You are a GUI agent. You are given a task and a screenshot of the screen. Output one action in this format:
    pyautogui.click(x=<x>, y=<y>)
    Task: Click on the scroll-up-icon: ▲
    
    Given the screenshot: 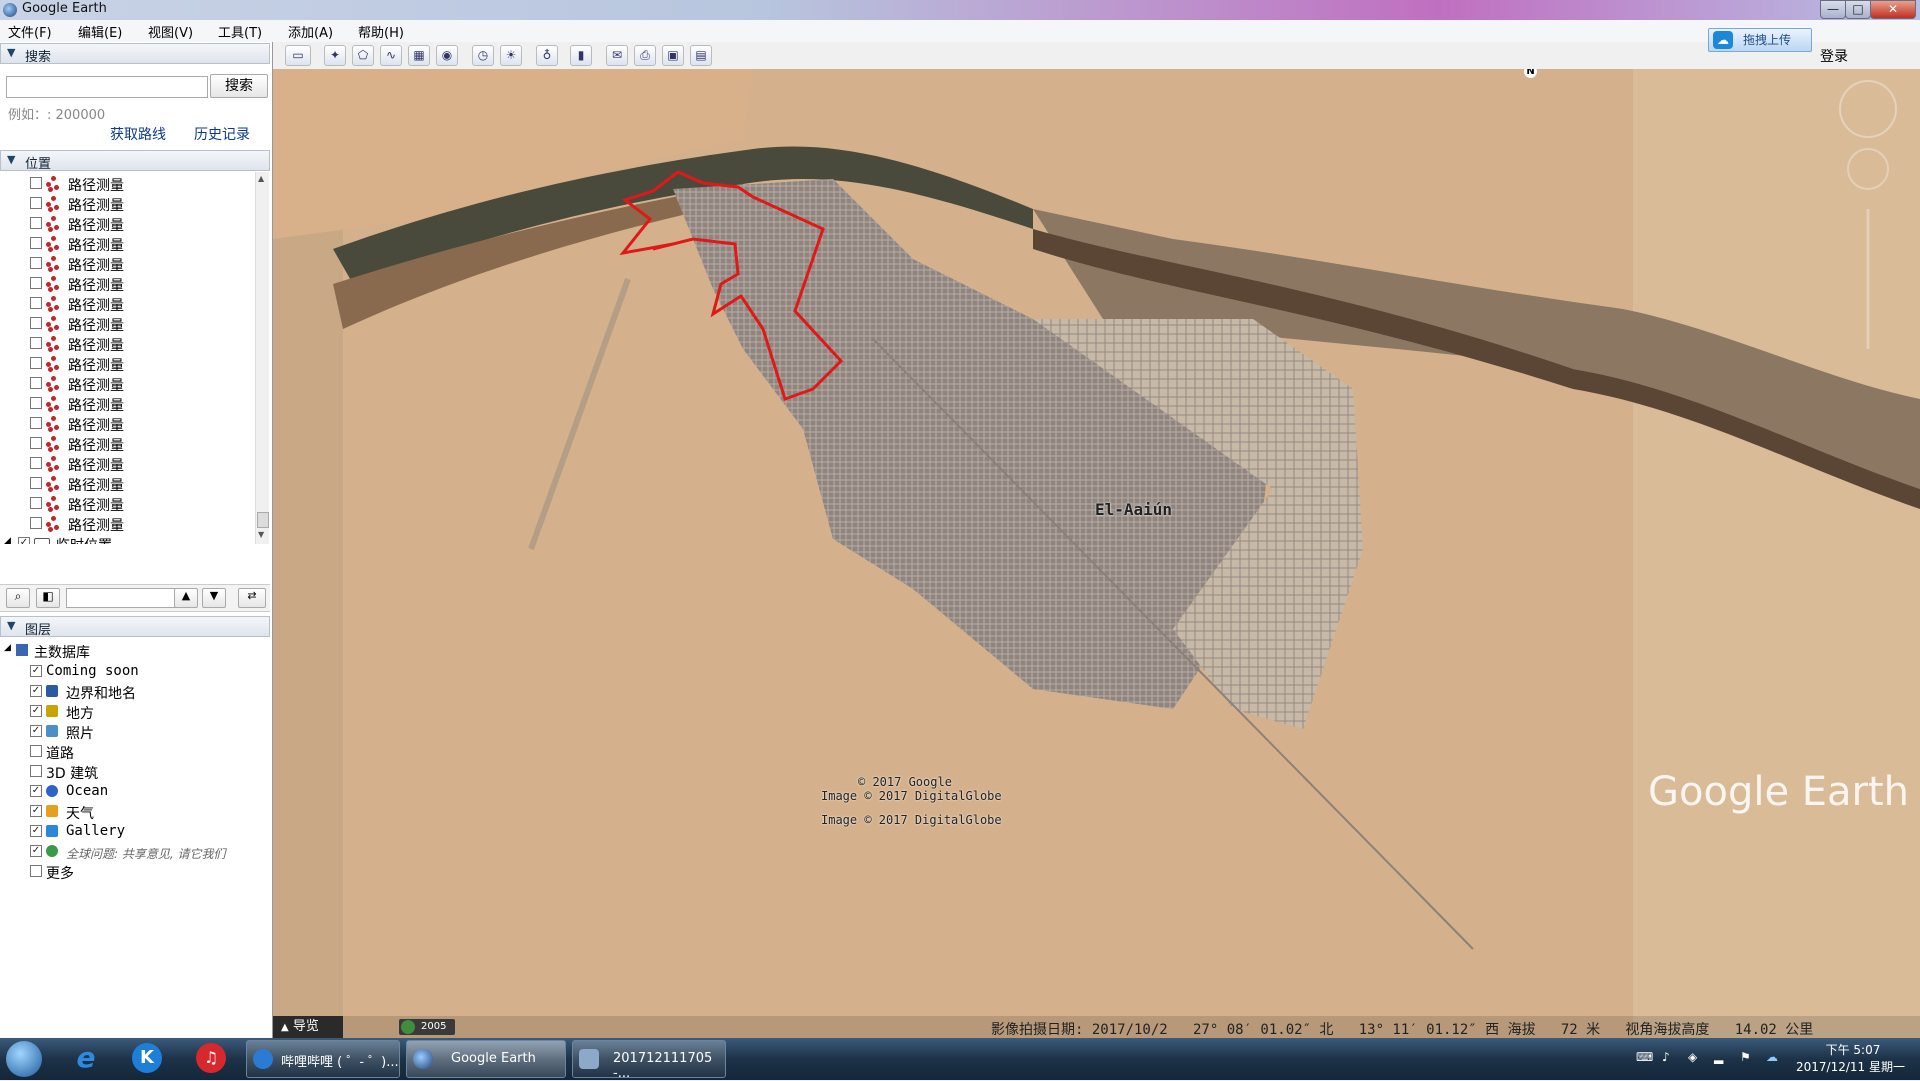 What is the action you would take?
    pyautogui.click(x=261, y=178)
    